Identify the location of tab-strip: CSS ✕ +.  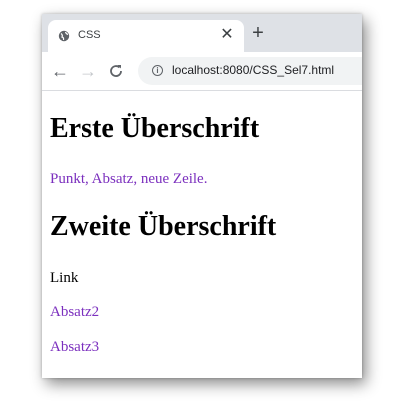
(202, 33).